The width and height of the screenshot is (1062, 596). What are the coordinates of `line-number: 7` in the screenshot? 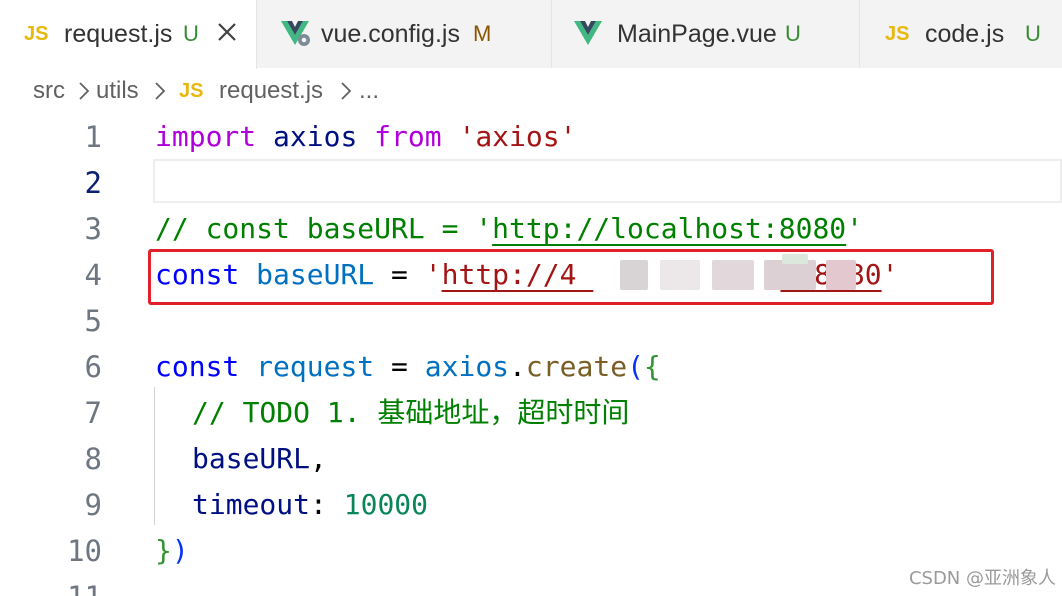 It's located at (93, 413).